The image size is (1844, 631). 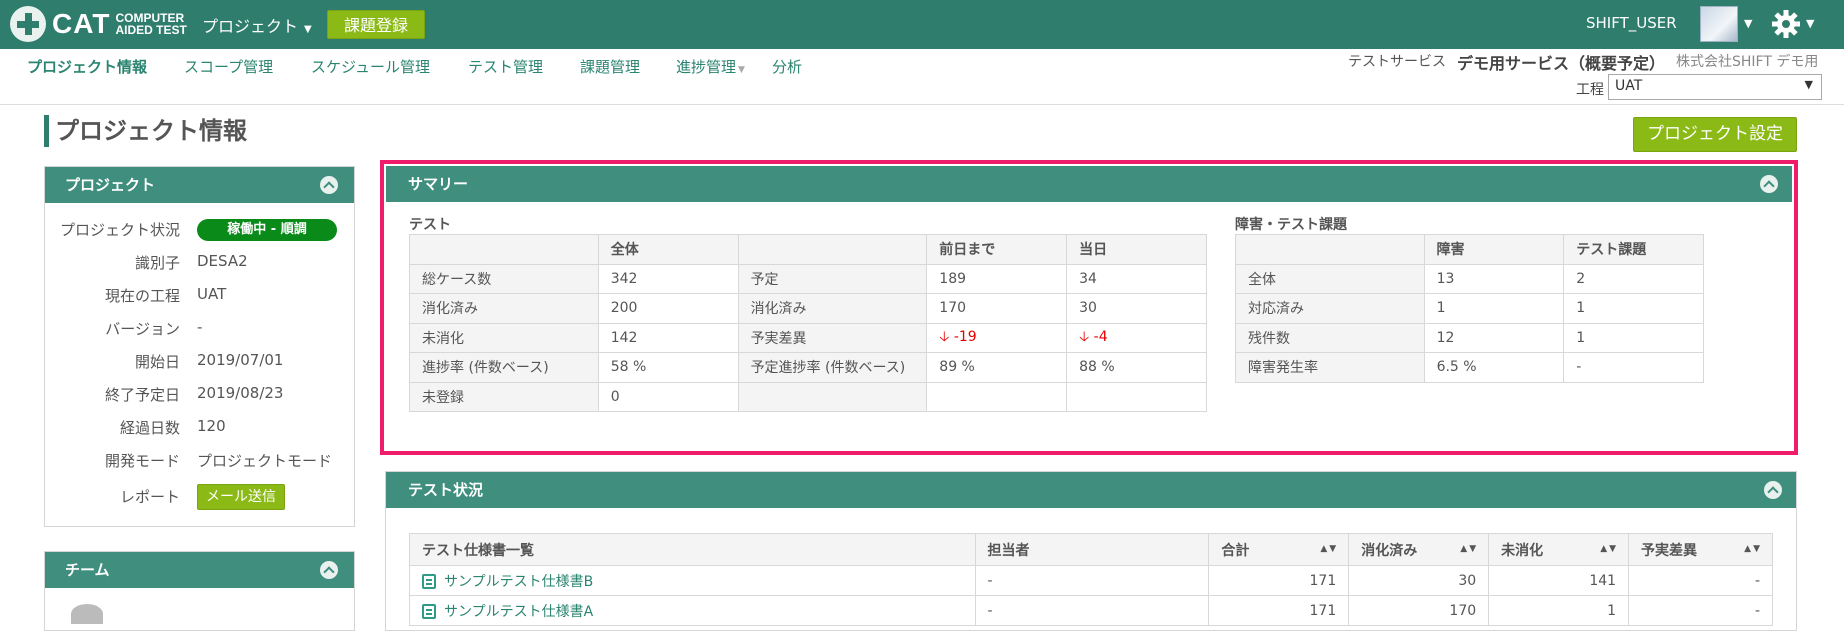 What do you see at coordinates (142, 296) in the screenshot?
I see `info-label: 現在の工程` at bounding box center [142, 296].